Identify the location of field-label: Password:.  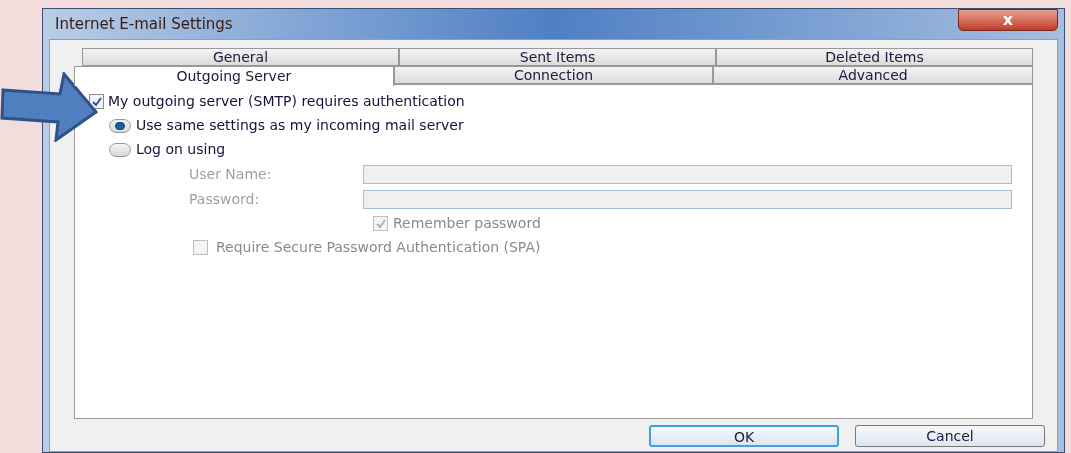
(225, 199).